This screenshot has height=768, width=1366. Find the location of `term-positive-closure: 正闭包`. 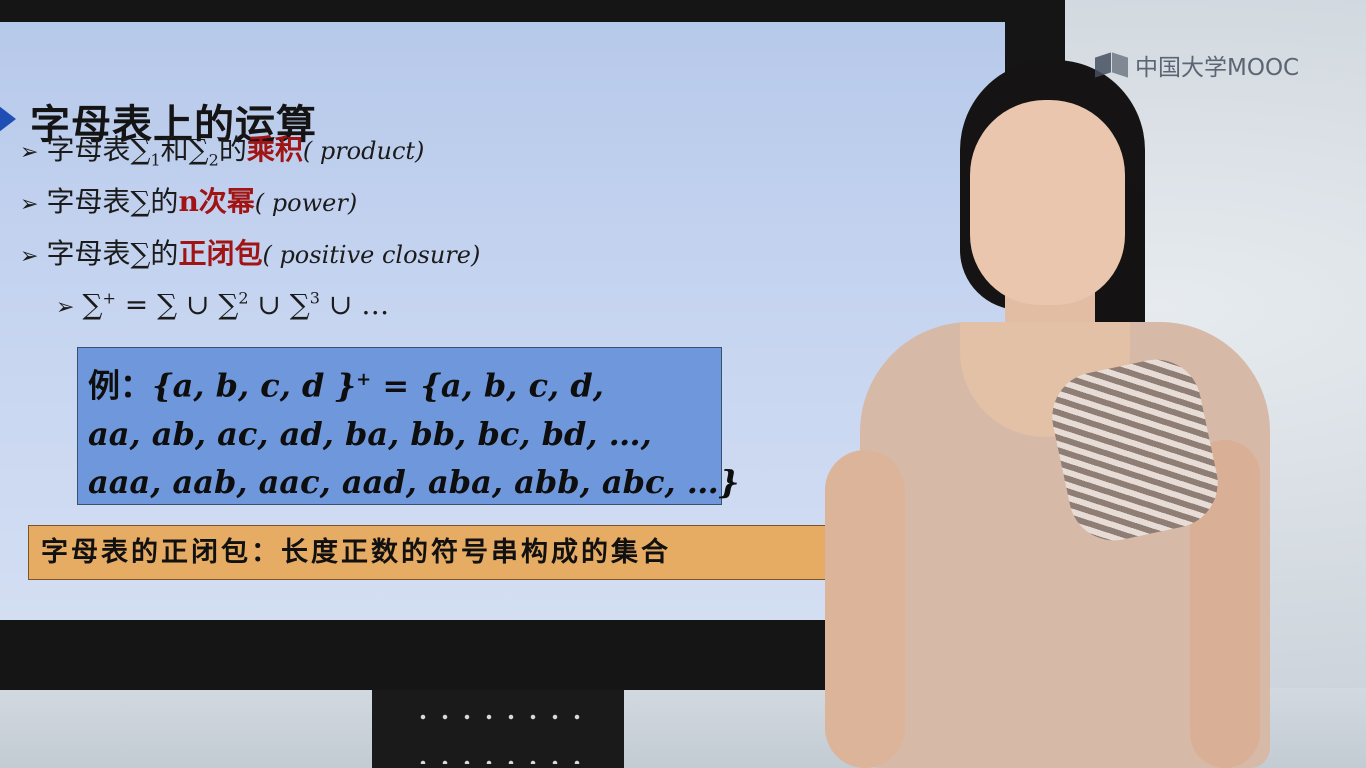

term-positive-closure: 正闭包 is located at coordinates (220, 253).